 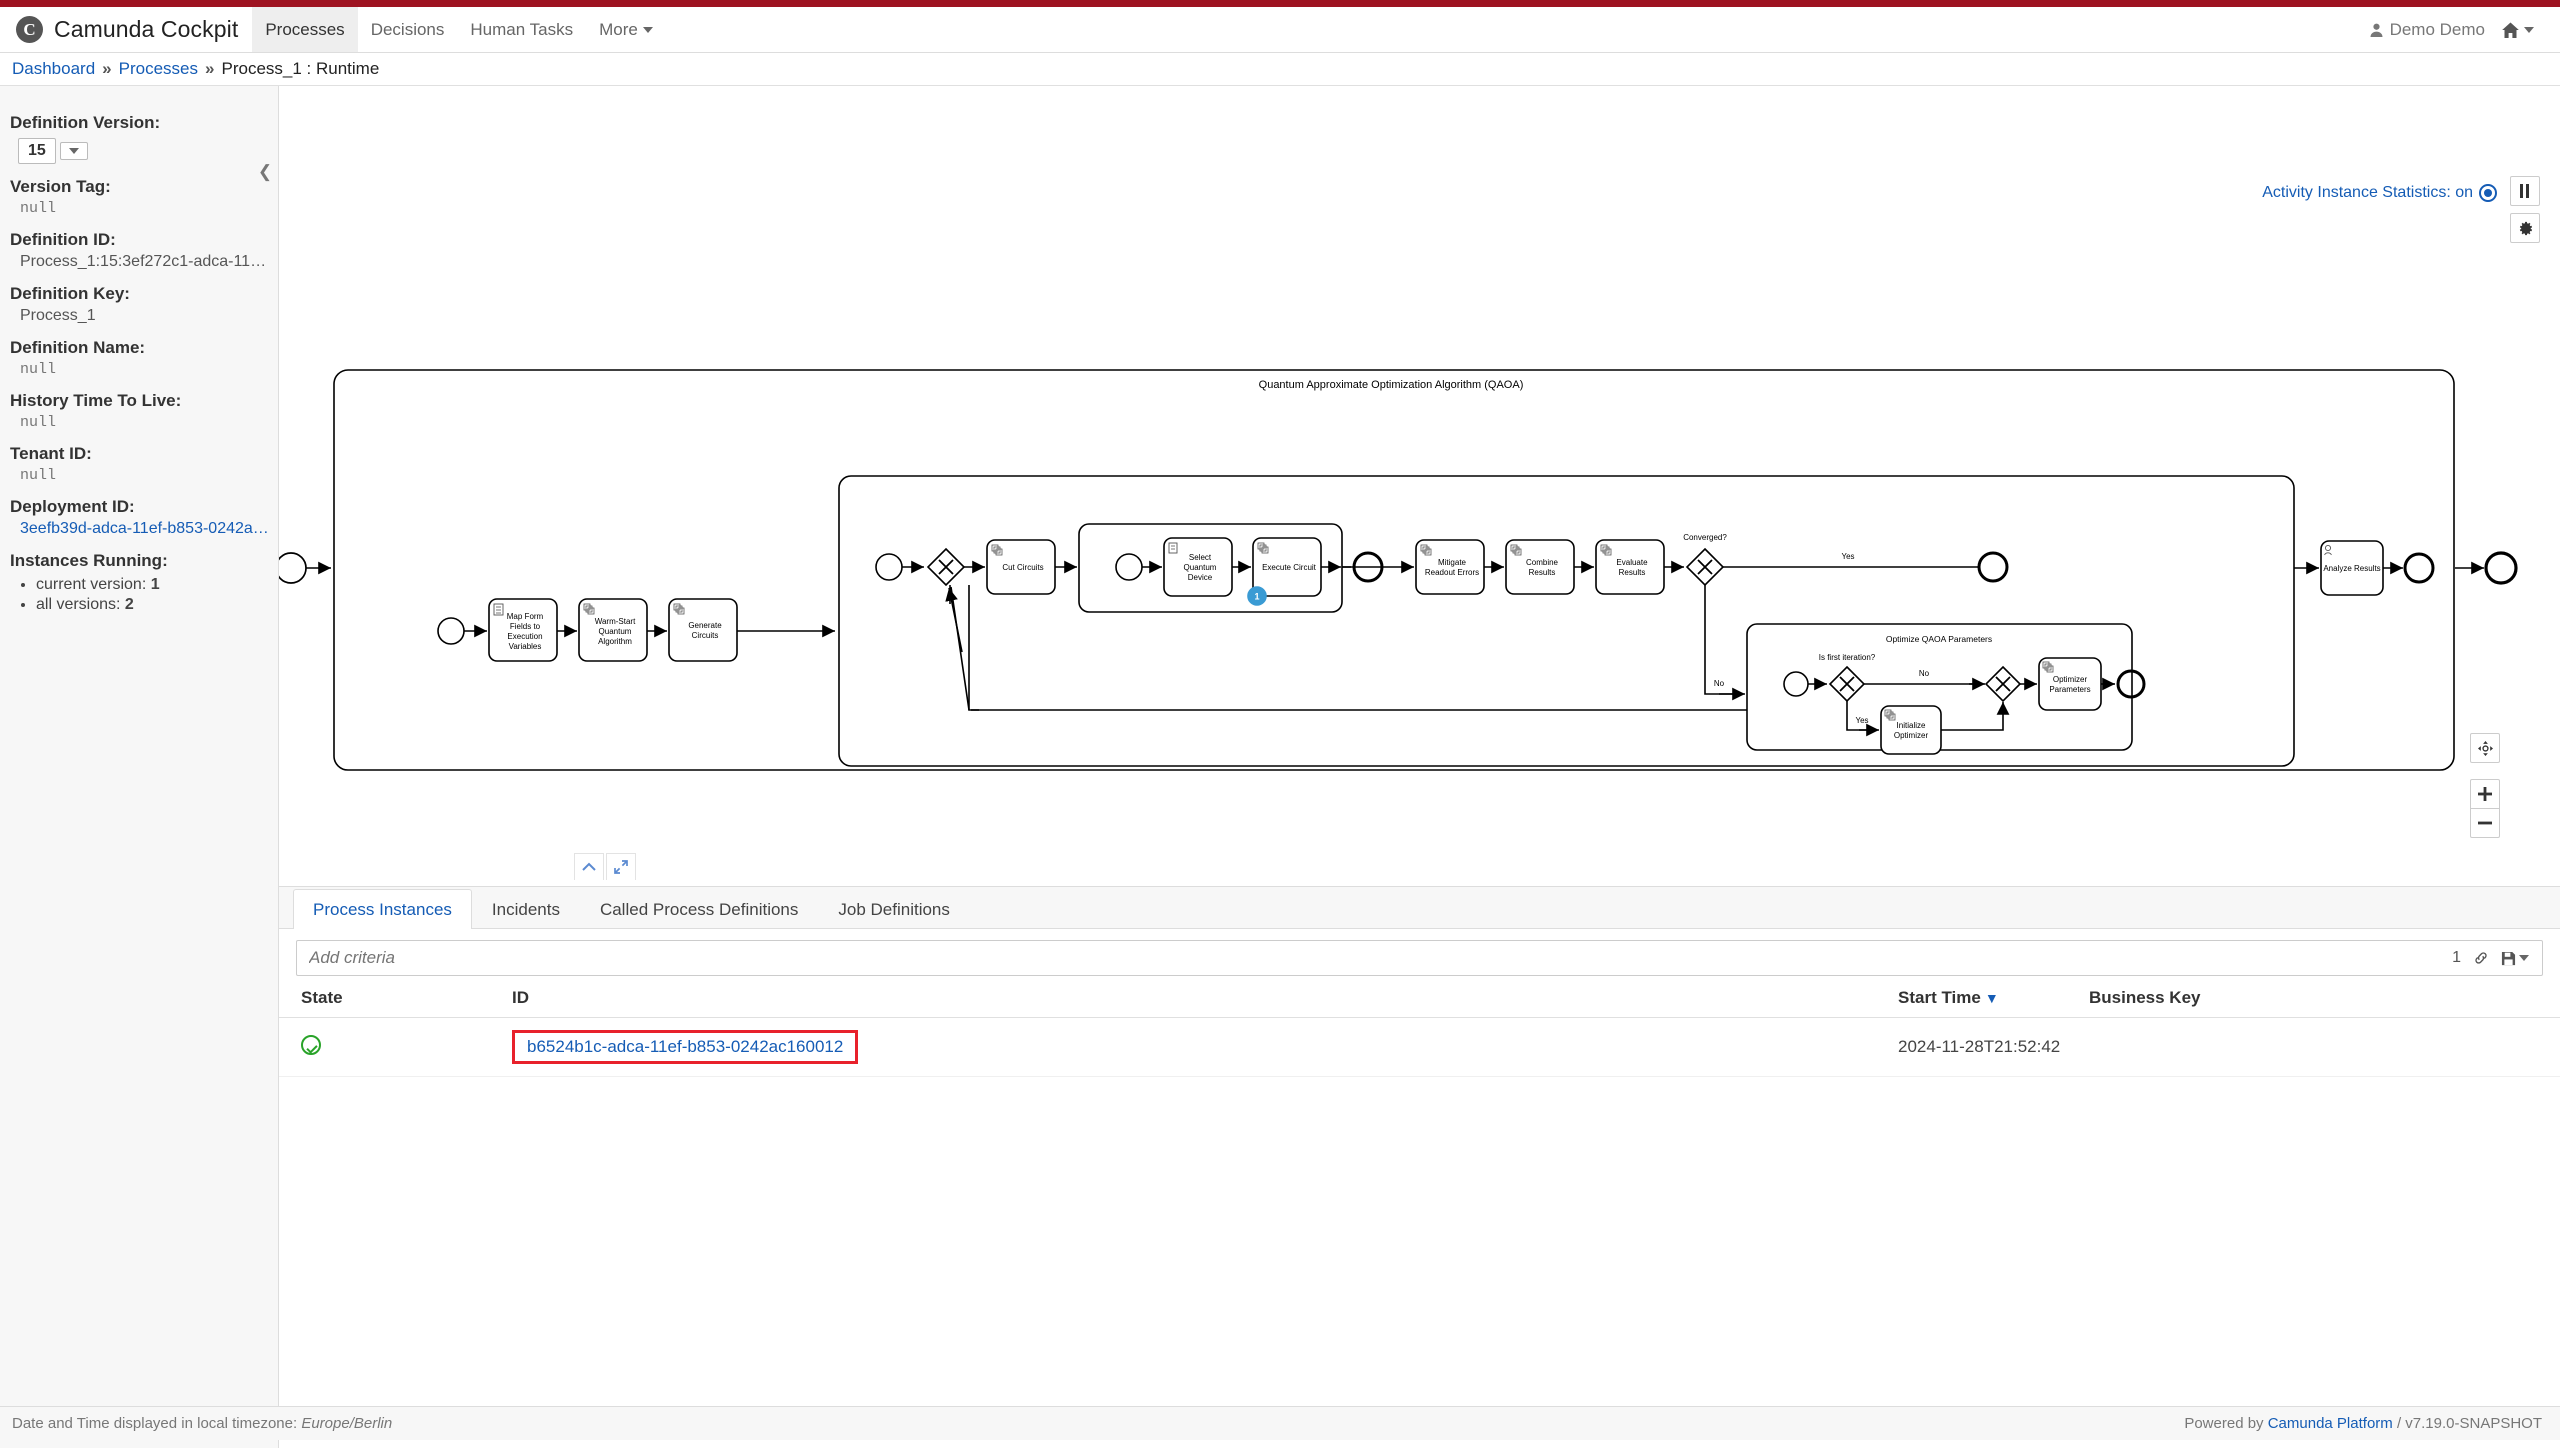 What do you see at coordinates (1924, 673) in the screenshot?
I see `flow-label-no-2: No` at bounding box center [1924, 673].